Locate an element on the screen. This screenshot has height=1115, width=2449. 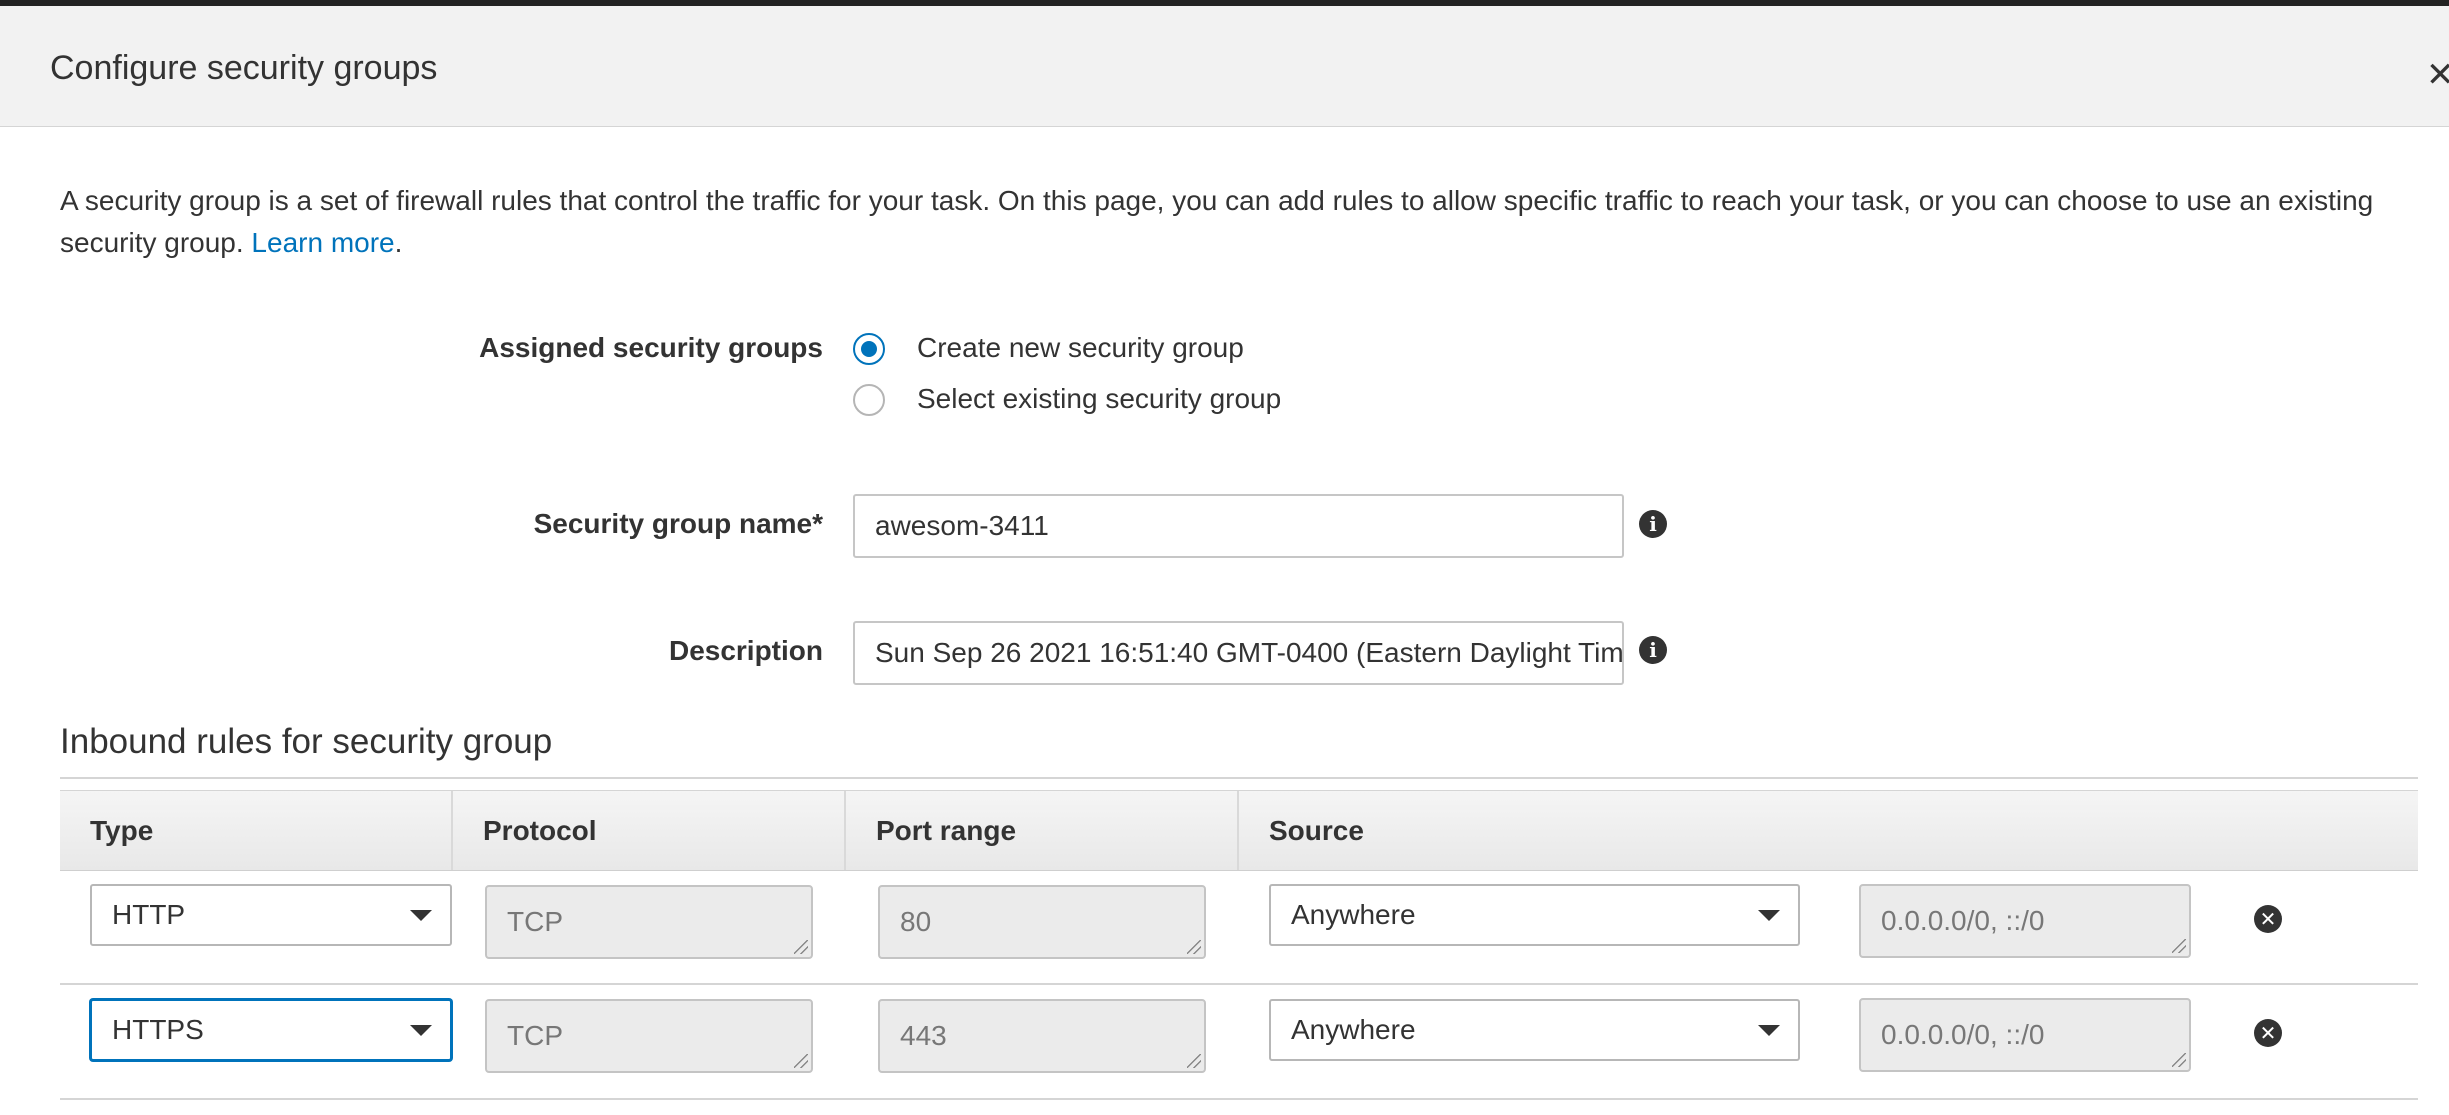
column-header-type: Type is located at coordinates (256, 830).